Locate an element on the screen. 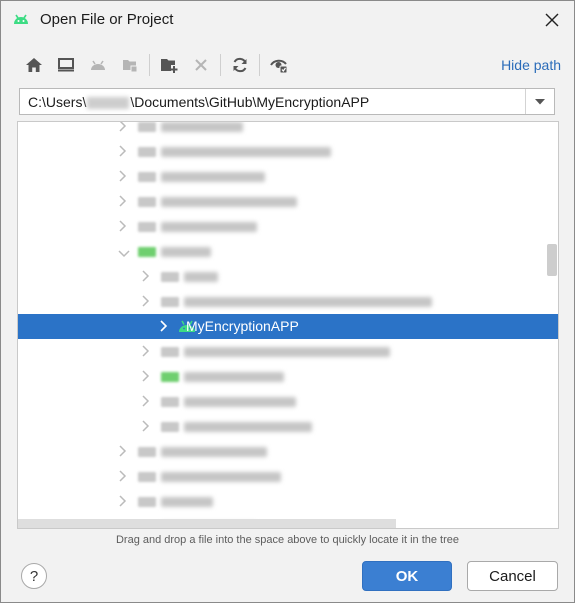 The height and width of the screenshot is (603, 575). tree-row-label: MyEncryptionAPP is located at coordinates (242, 326).